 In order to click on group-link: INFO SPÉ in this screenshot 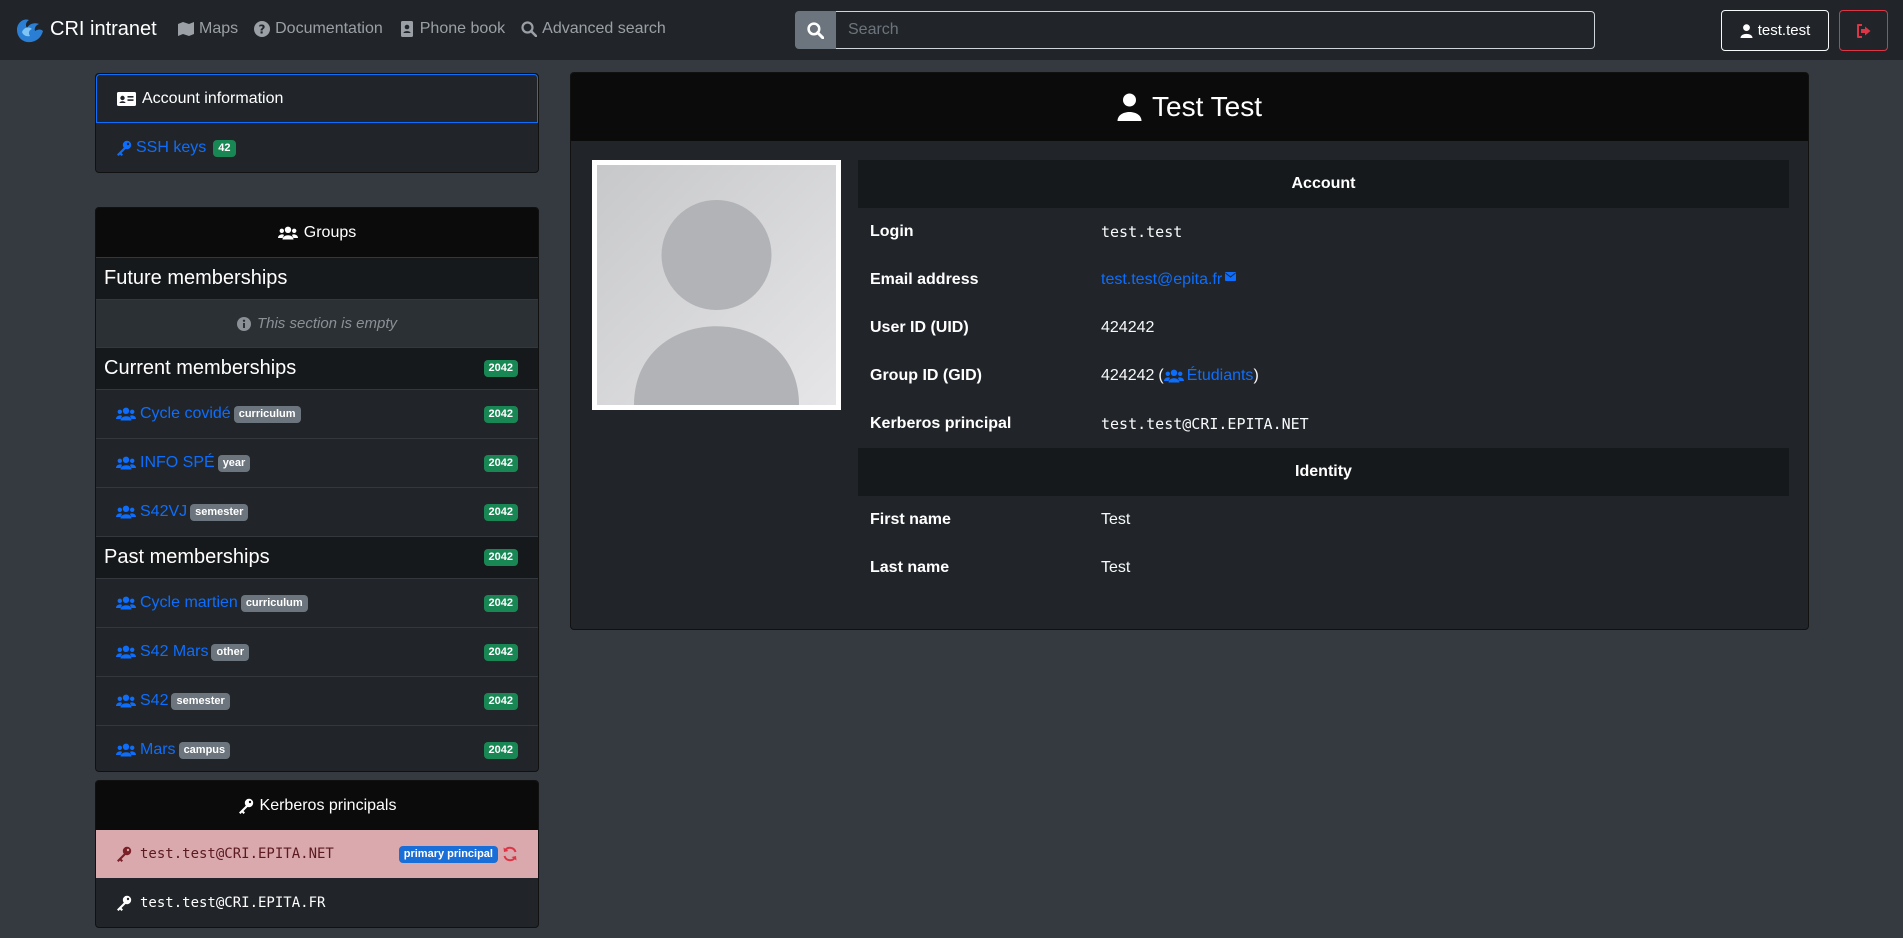, I will do `click(177, 463)`.